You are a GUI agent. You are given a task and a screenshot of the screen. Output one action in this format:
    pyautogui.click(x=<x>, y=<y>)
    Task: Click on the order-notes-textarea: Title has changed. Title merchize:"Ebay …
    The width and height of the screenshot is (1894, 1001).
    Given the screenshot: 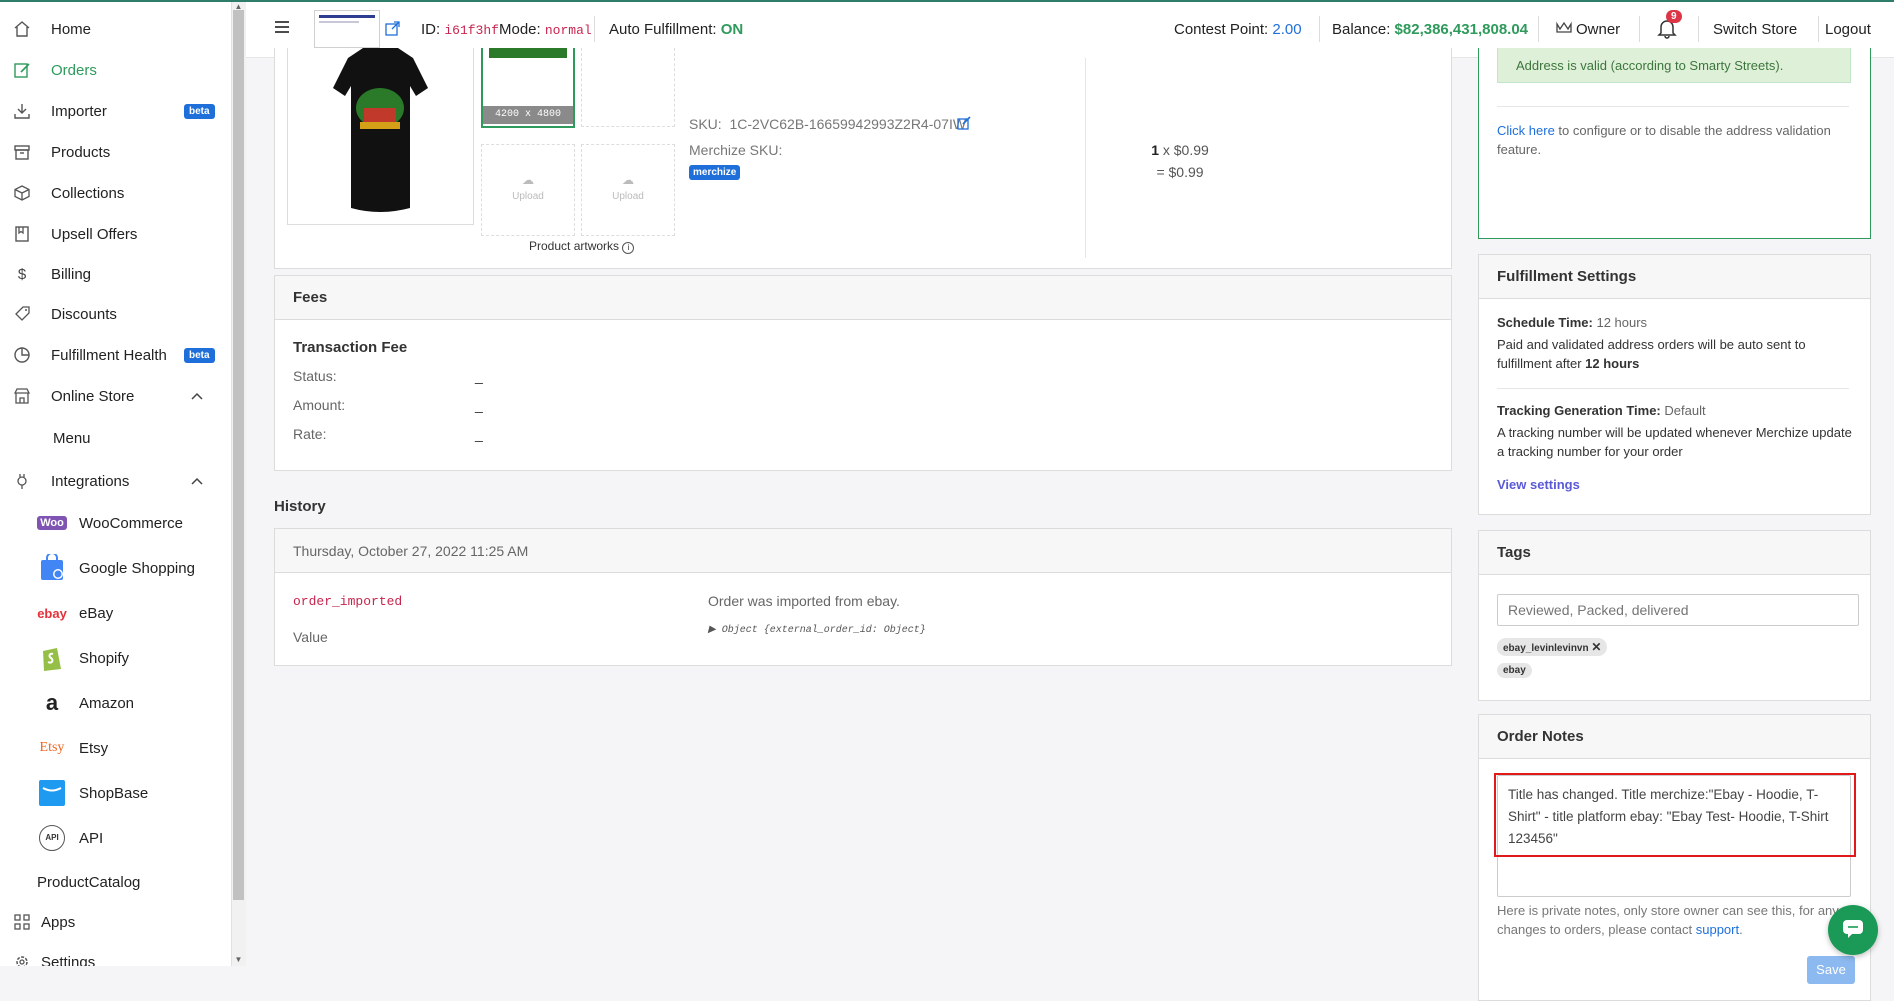 What is the action you would take?
    pyautogui.click(x=1675, y=835)
    